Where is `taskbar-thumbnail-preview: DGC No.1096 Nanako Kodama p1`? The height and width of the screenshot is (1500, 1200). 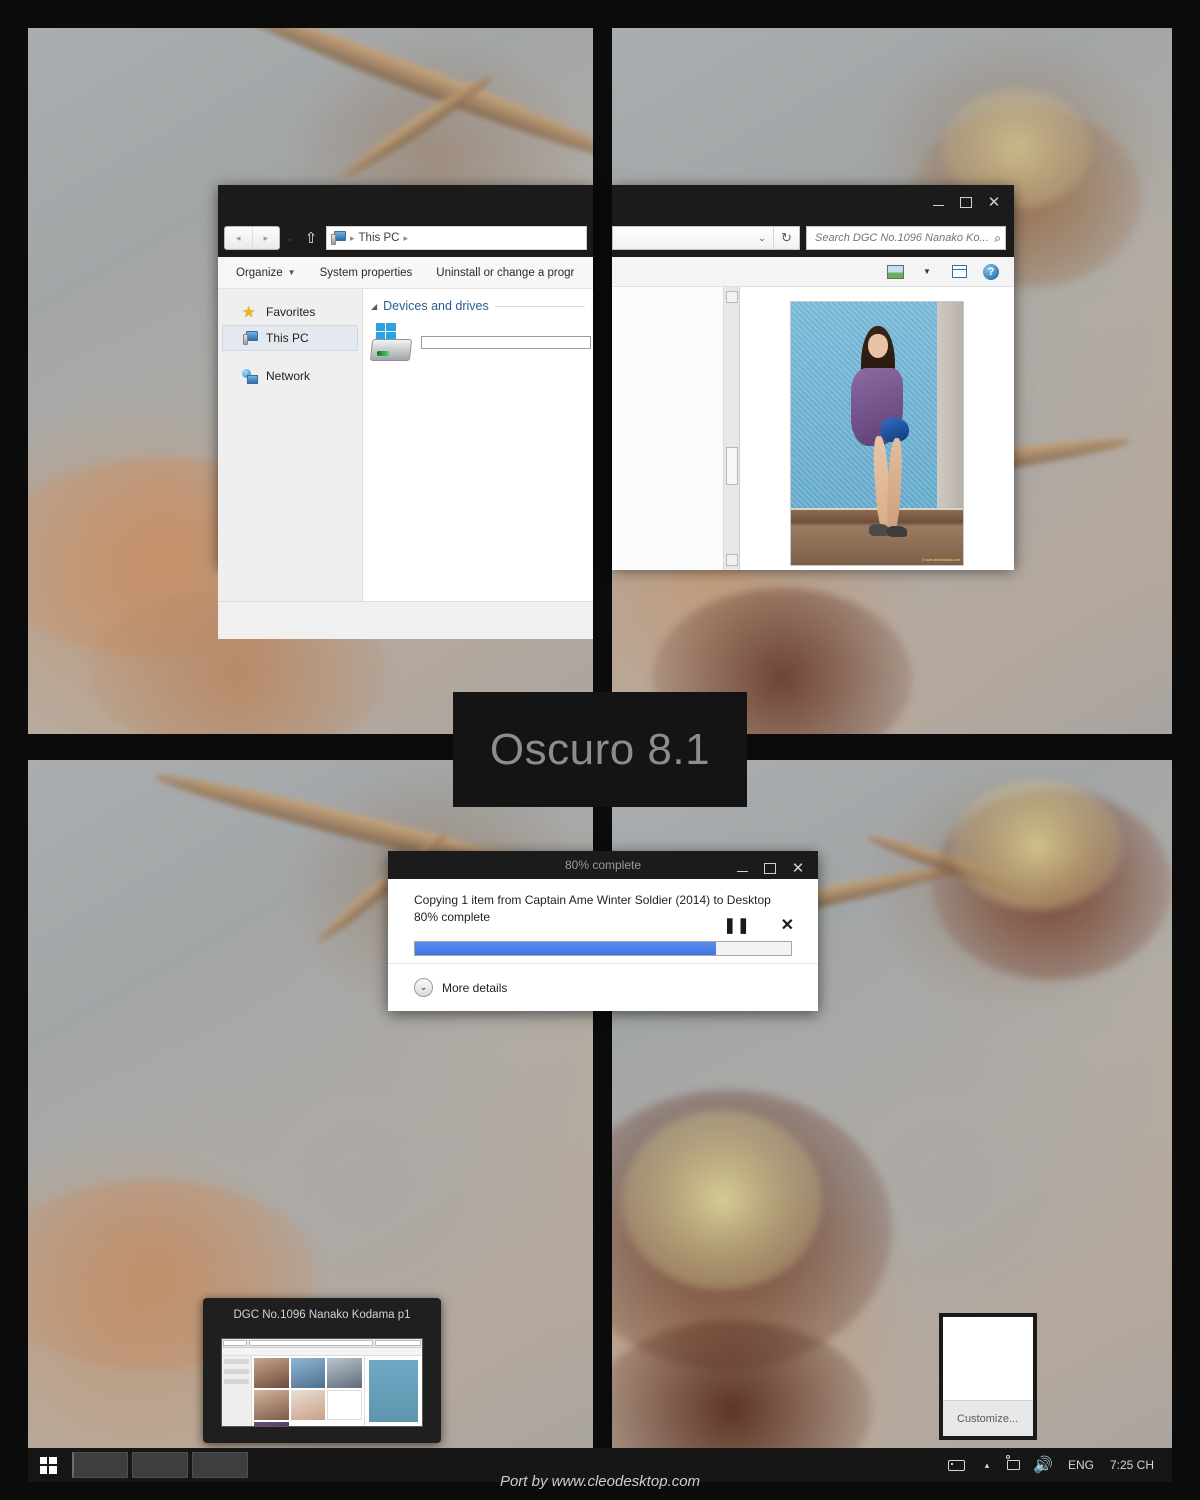
taskbar-thumbnail-preview: DGC No.1096 Nanako Kodama p1 is located at coordinates (322, 1370).